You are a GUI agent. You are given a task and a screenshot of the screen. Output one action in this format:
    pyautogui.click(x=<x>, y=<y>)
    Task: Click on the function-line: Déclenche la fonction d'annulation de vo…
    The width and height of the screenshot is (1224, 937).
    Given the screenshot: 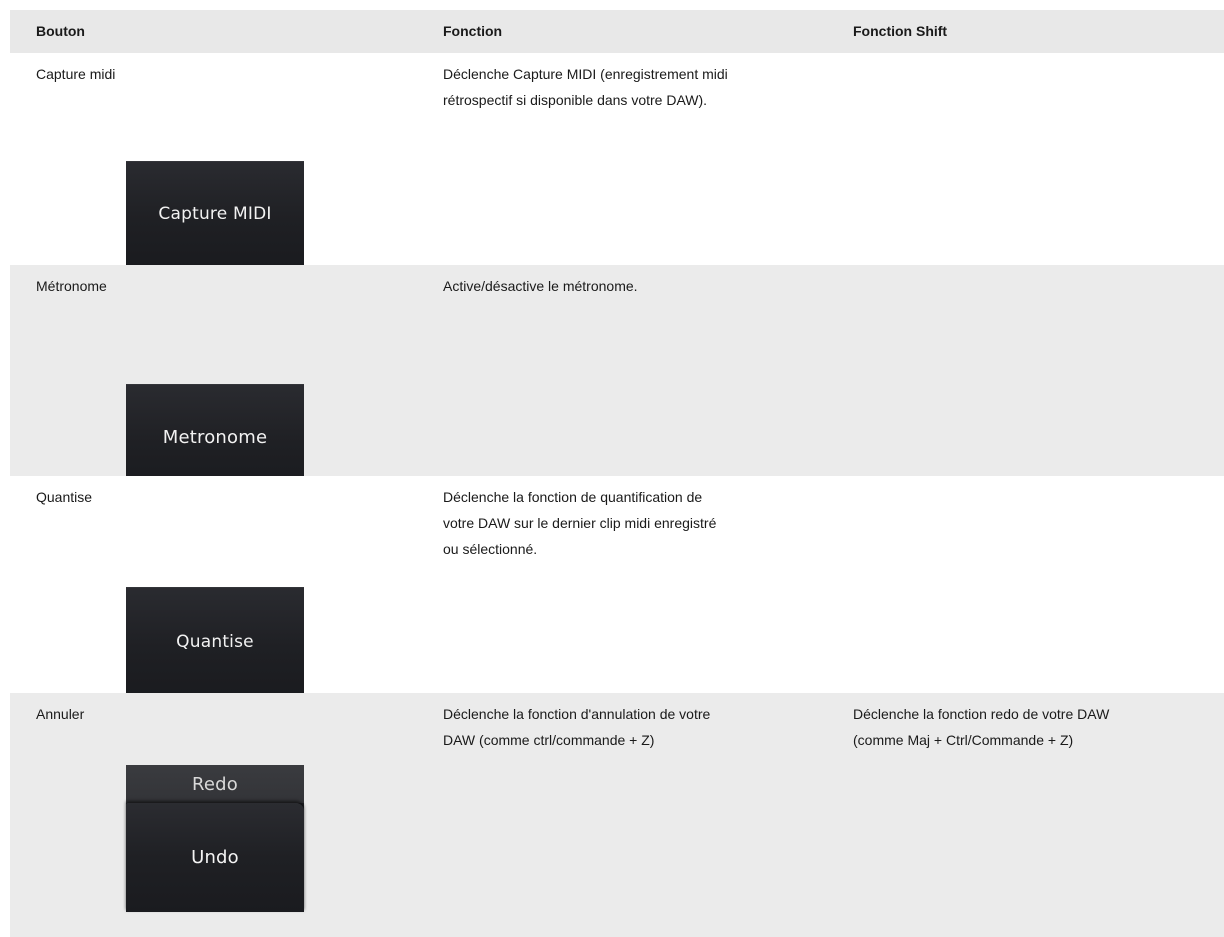 What is the action you would take?
    pyautogui.click(x=577, y=714)
    